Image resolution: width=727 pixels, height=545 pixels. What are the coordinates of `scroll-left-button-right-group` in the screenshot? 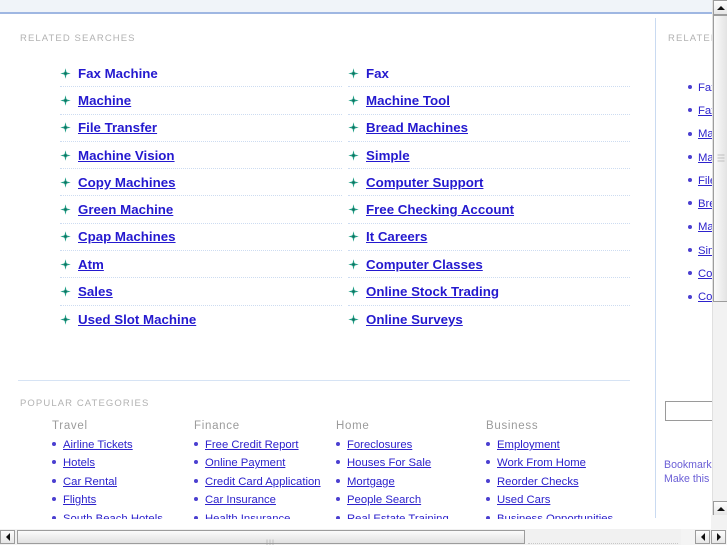 It's located at (702, 537).